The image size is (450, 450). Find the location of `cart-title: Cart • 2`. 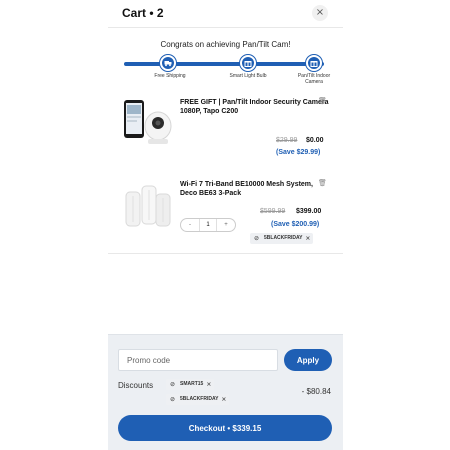

cart-title: Cart • 2 is located at coordinates (143, 13).